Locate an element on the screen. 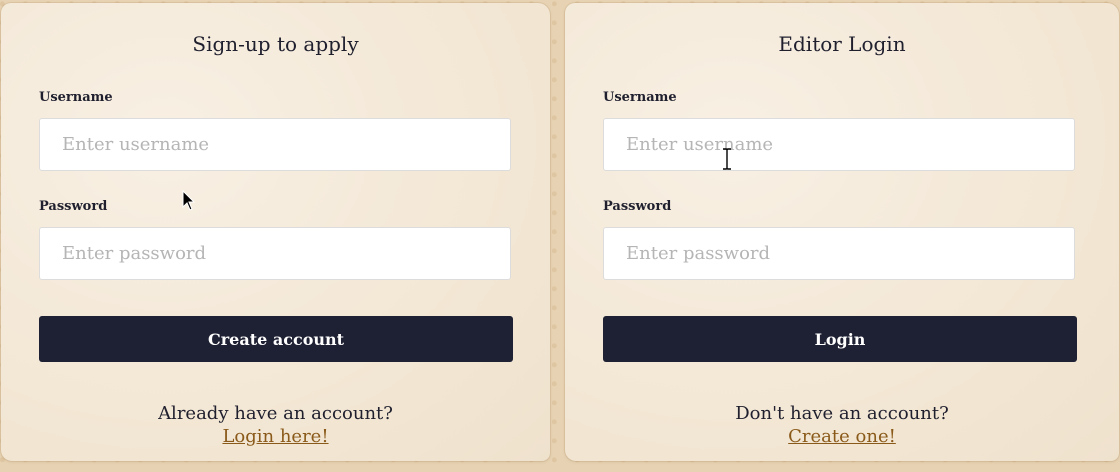 Image resolution: width=1120 pixels, height=472 pixels. login-title: Editor Login is located at coordinates (842, 44).